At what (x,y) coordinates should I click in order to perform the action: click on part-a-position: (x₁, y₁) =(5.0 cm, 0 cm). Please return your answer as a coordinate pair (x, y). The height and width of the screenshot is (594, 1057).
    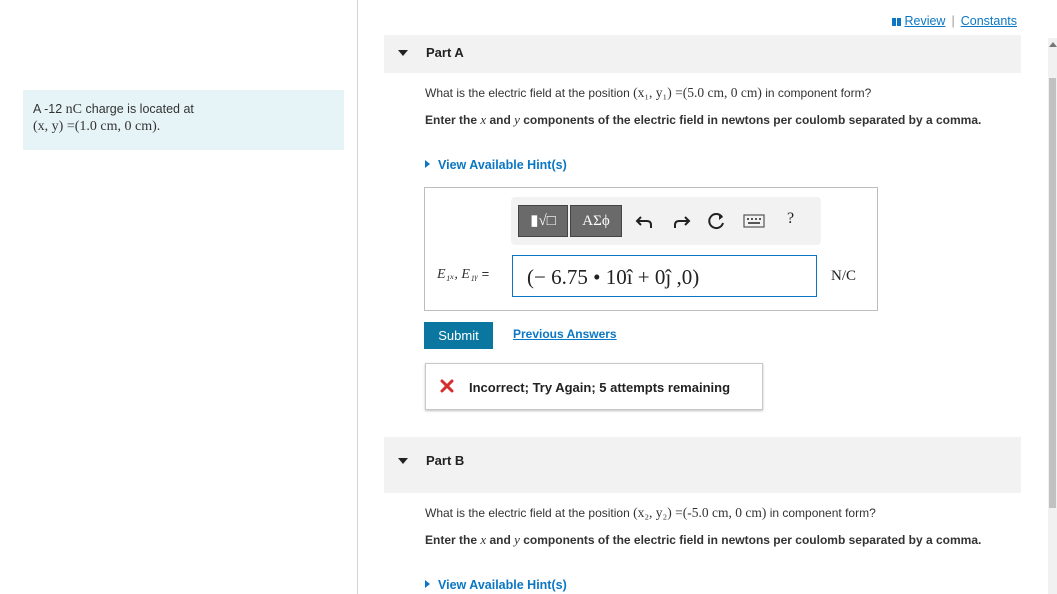
    Looking at the image, I should click on (697, 92).